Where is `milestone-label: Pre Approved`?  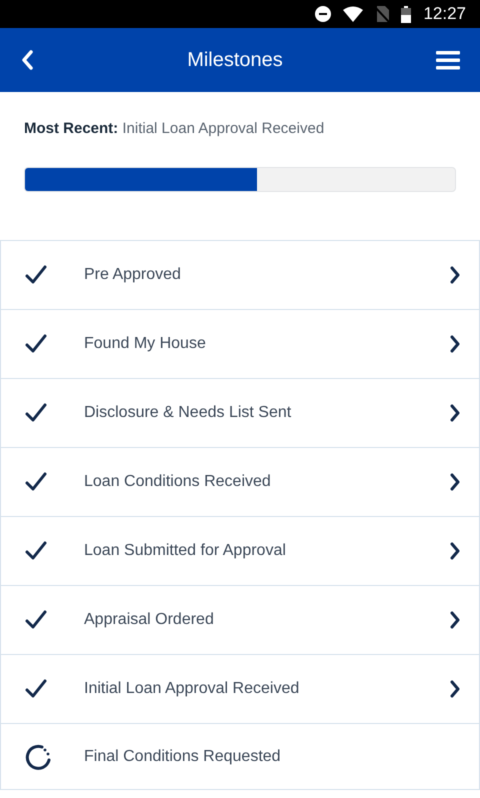
milestone-label: Pre Approved is located at coordinates (133, 275).